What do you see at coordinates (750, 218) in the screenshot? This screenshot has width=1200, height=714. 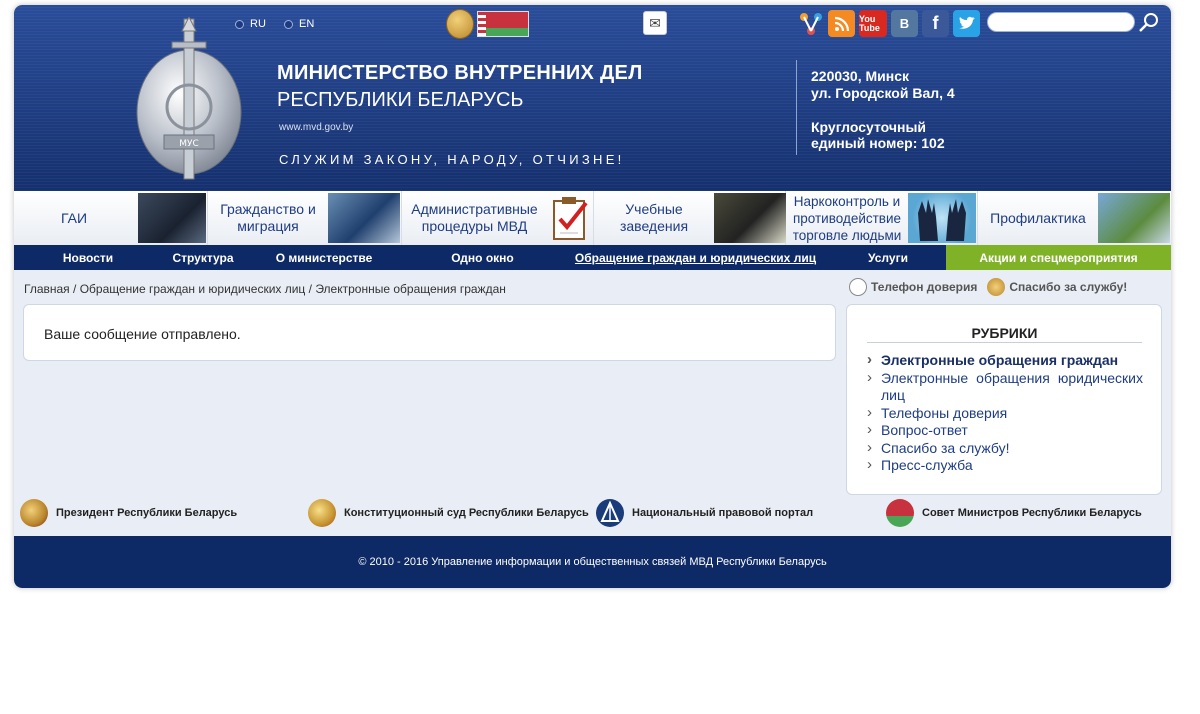 I see `education-image` at bounding box center [750, 218].